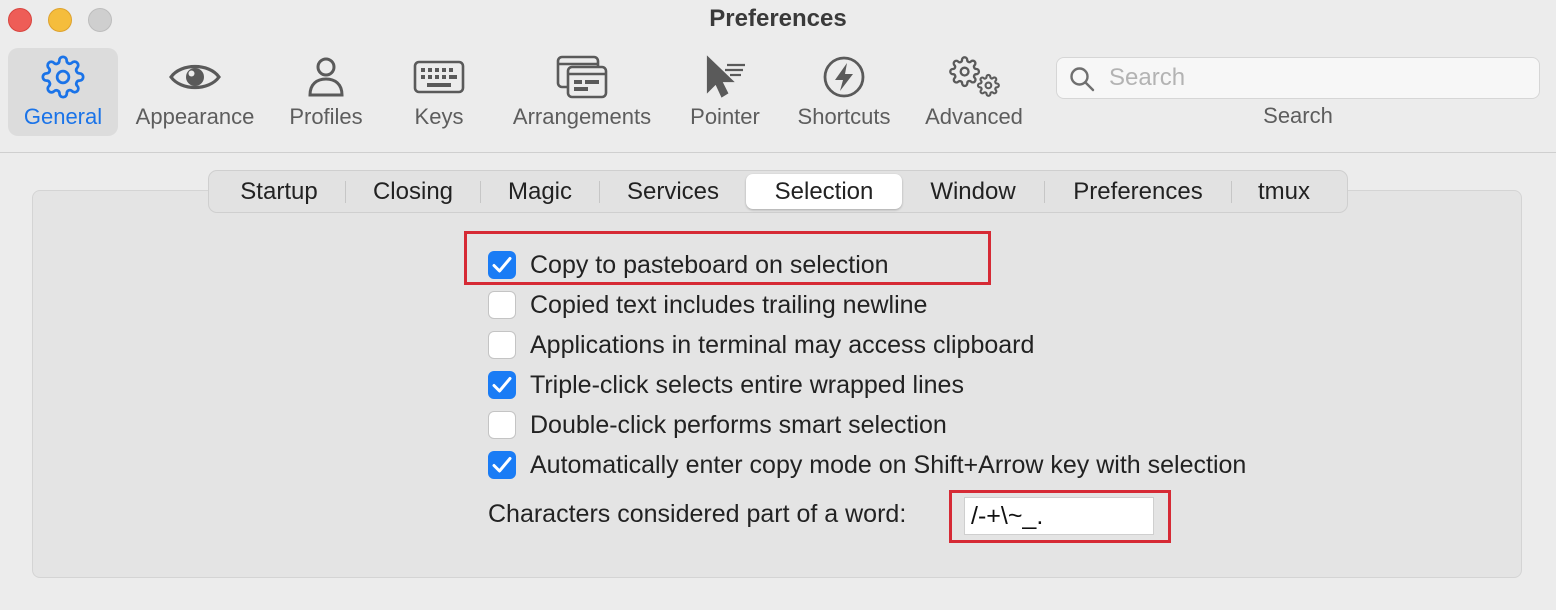 The width and height of the screenshot is (1556, 610). Describe the element at coordinates (582, 77) in the screenshot. I see `windows-icon` at that location.